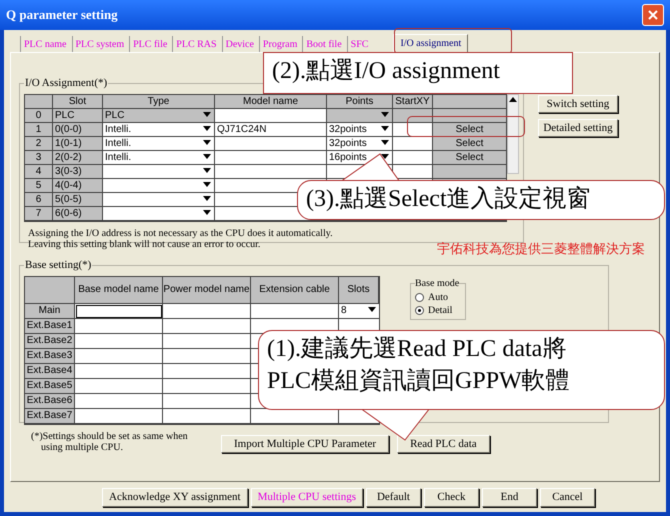 The height and width of the screenshot is (516, 670). I want to click on side-button: Detailed setting, so click(578, 128).